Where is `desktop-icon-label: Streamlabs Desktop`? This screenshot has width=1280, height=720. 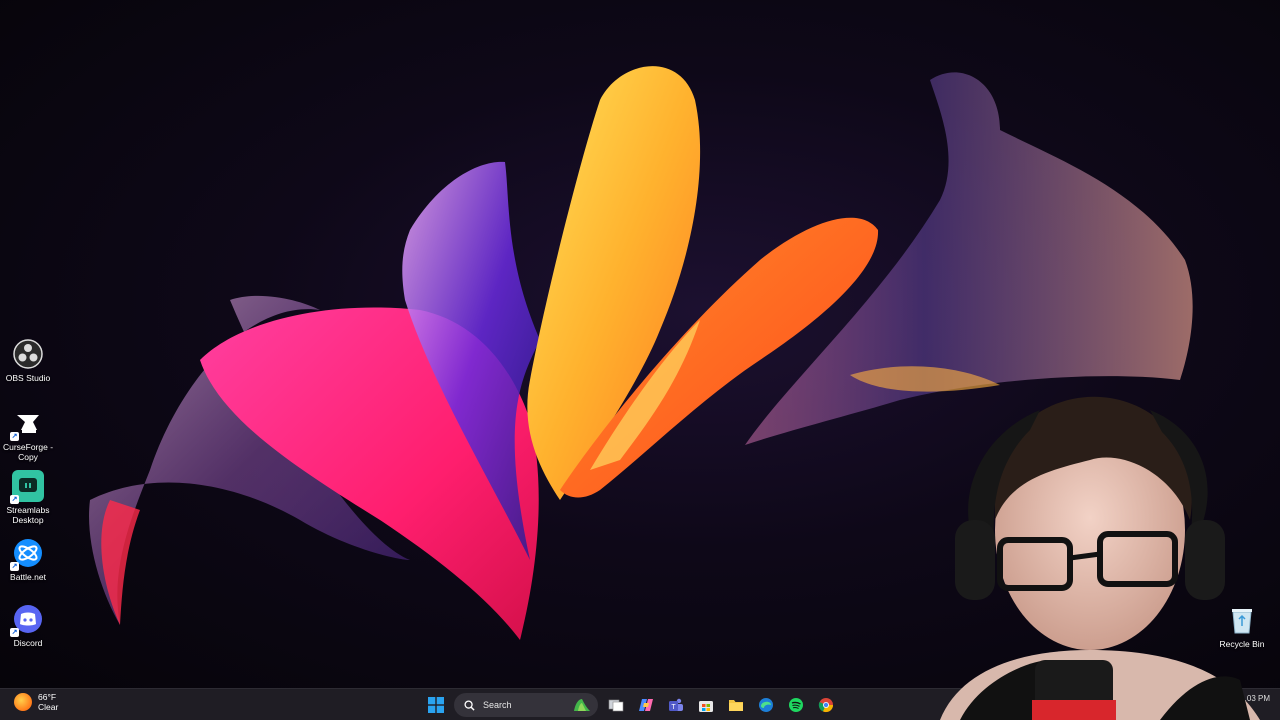
desktop-icon-label: Streamlabs Desktop is located at coordinates (28, 515).